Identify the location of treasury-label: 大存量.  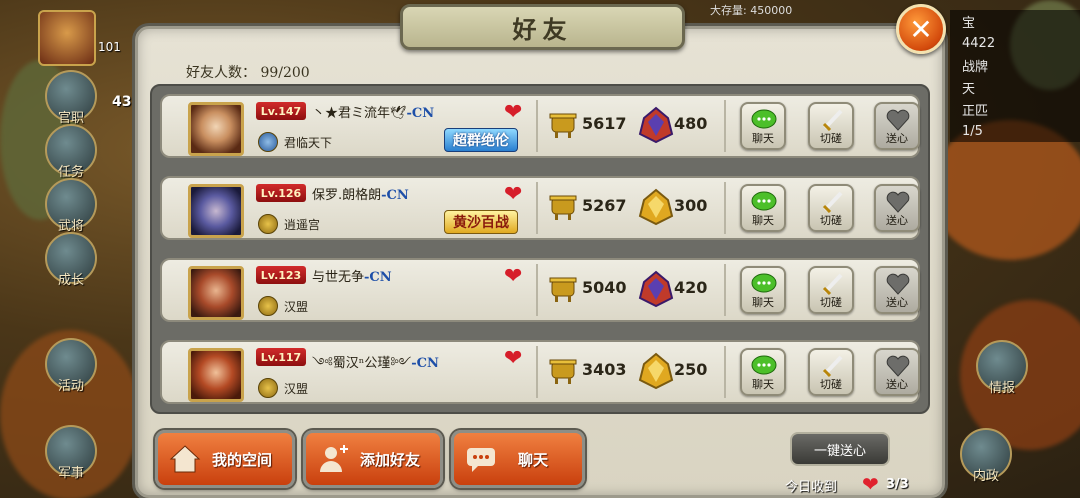
(726, 10).